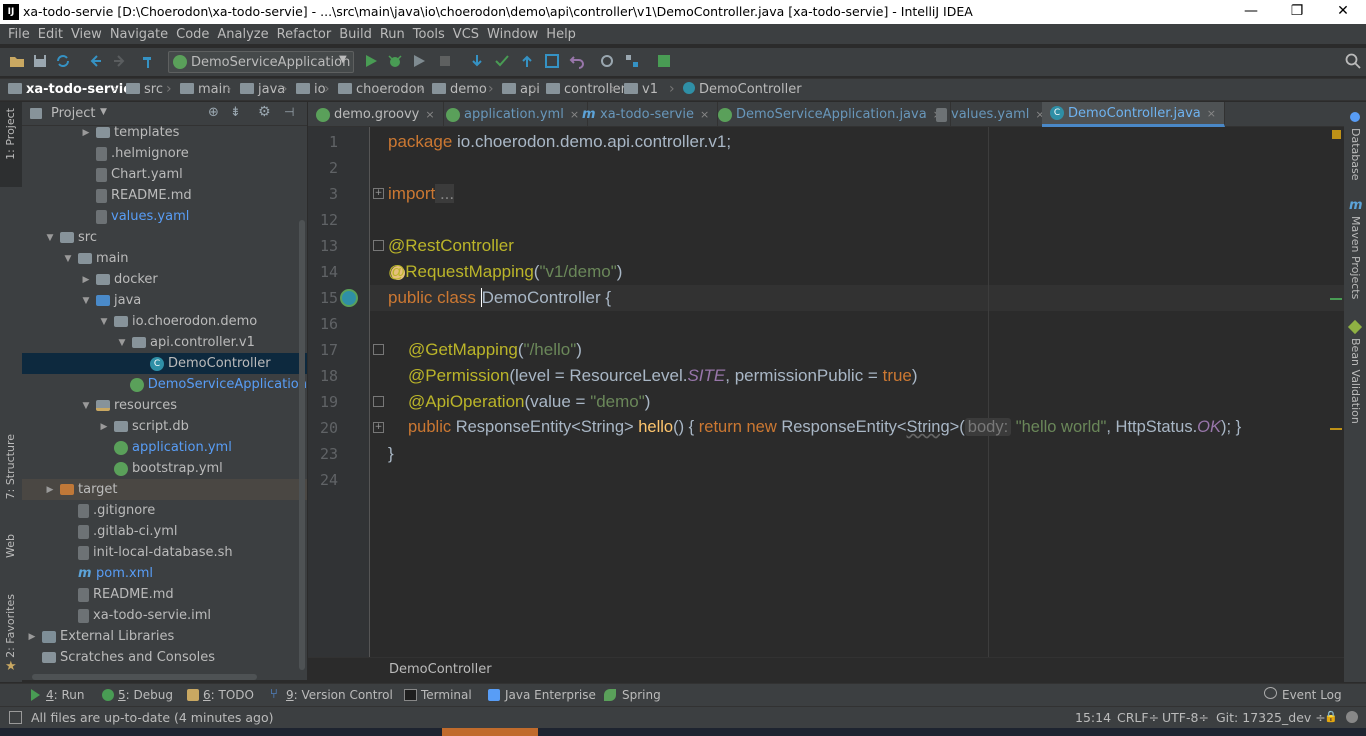 The image size is (1366, 736). I want to click on vcs-update-icon, so click(477, 61).